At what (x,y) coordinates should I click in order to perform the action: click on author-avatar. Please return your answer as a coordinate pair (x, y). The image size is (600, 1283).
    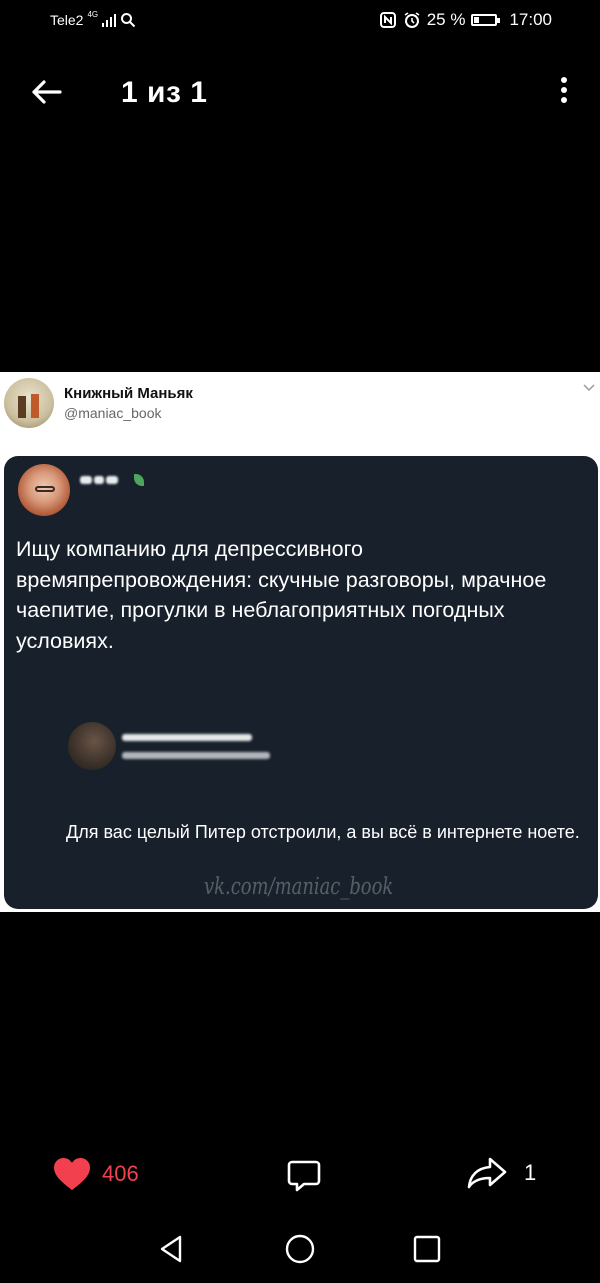
    Looking at the image, I should click on (29, 403).